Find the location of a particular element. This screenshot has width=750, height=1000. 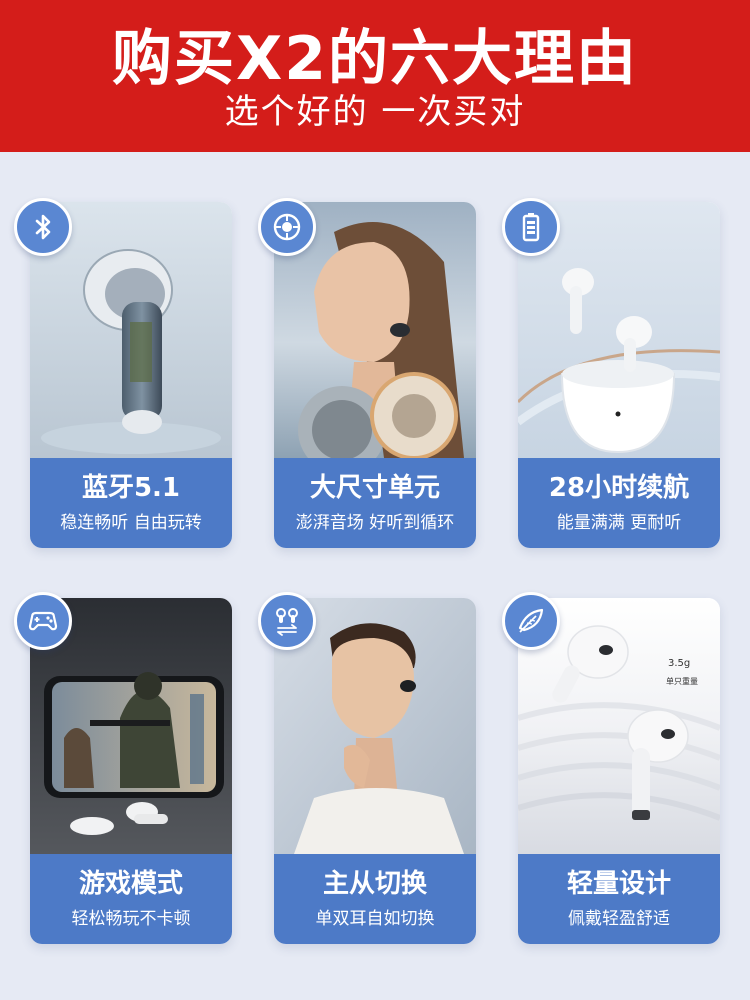

feature-info: 蓝牙5.1 稳连畅听 自由玩转 is located at coordinates (131, 503).